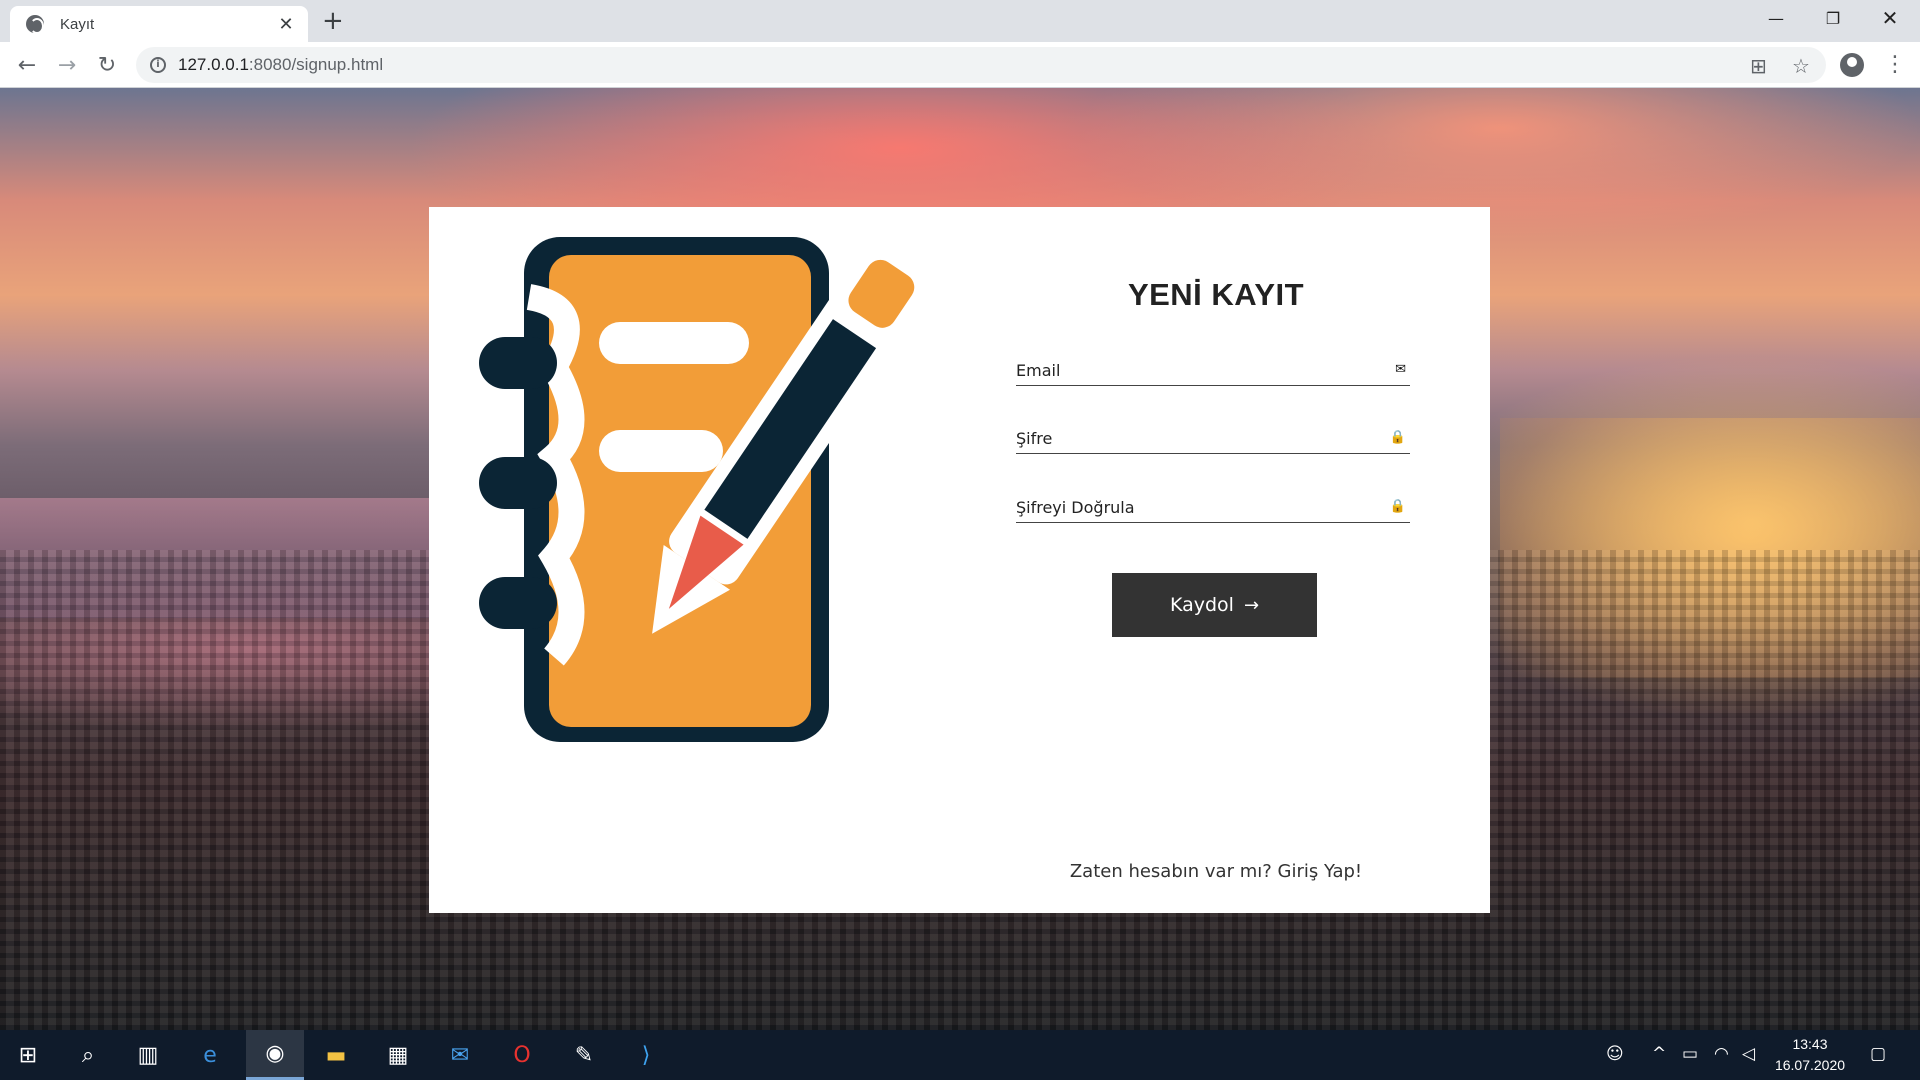 The image size is (1920, 1080). I want to click on close-window-button: ✕, so click(1890, 18).